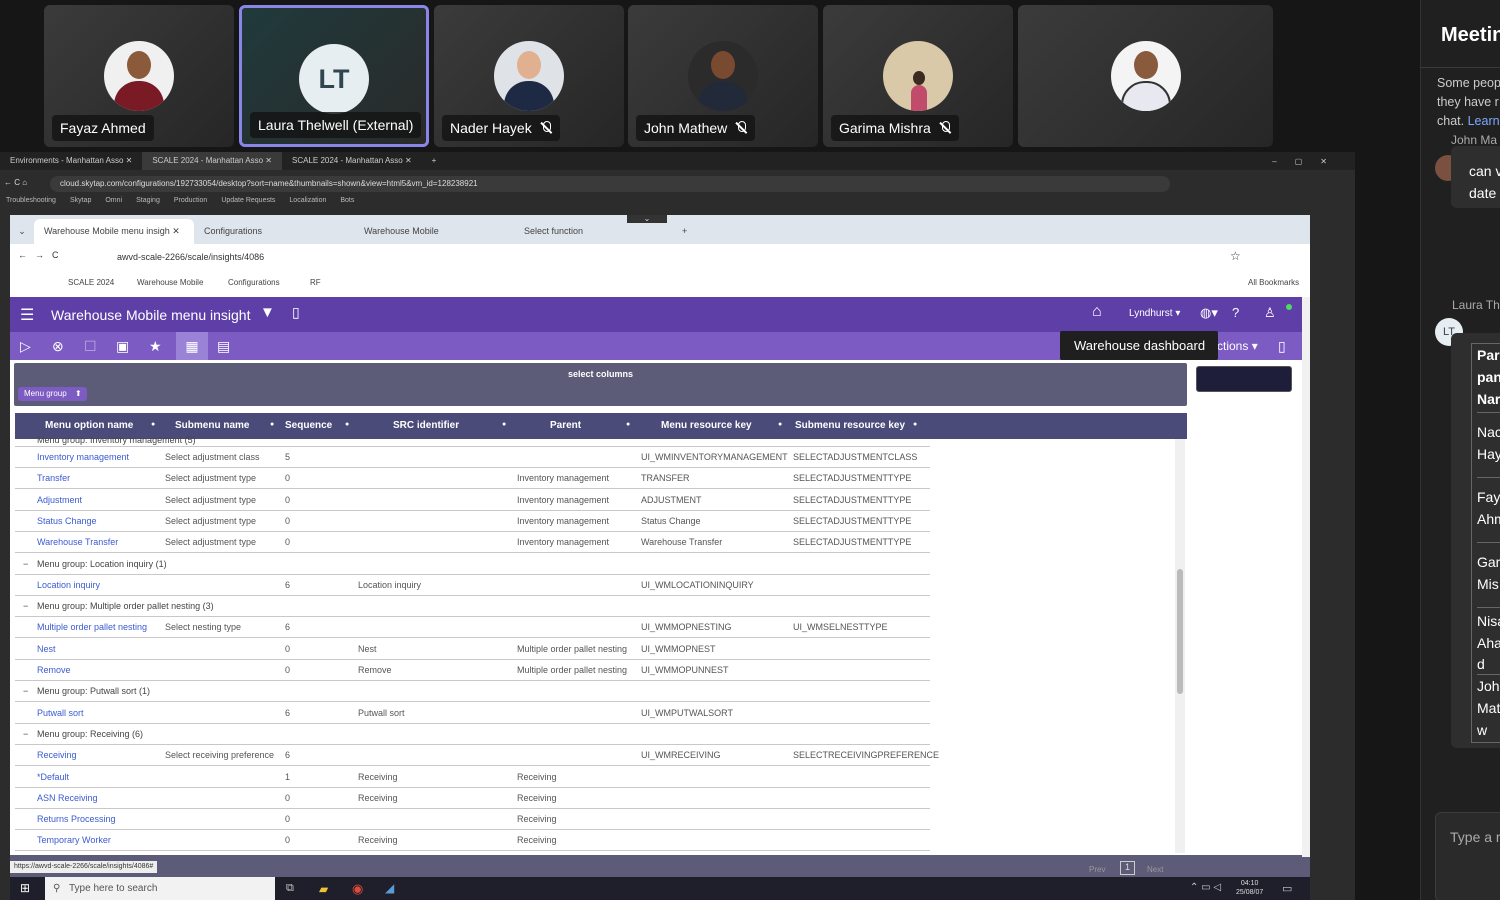 The image size is (1500, 900). I want to click on bookmark: Staging, so click(148, 204).